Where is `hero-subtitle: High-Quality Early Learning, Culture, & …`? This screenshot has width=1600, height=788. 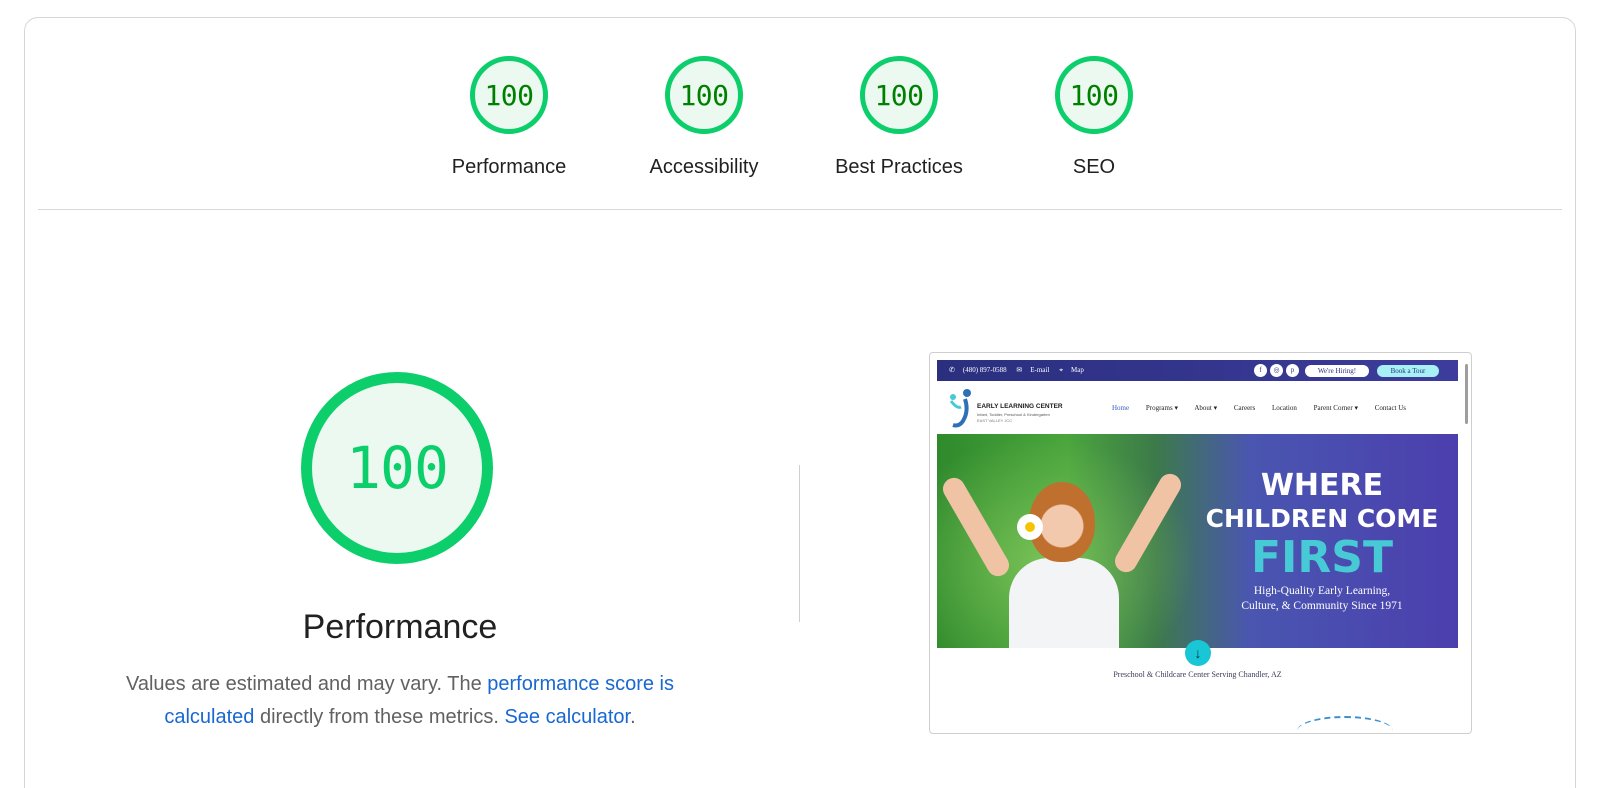 hero-subtitle: High-Quality Early Learning, Culture, & … is located at coordinates (1322, 599).